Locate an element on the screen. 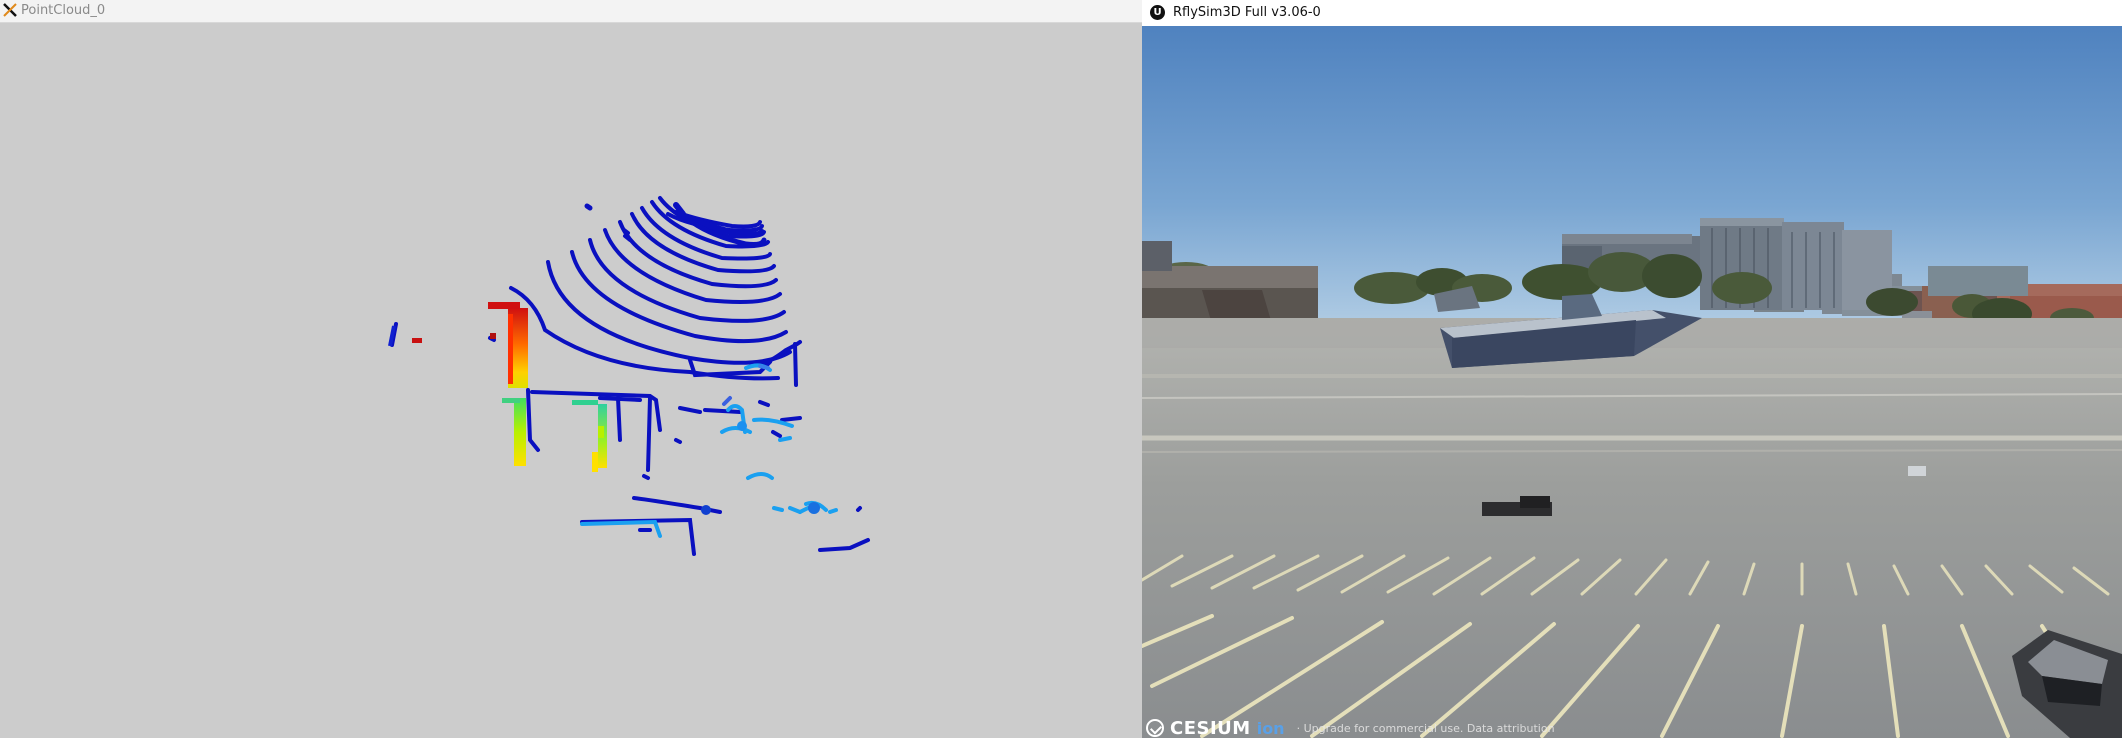  pointcloud-window-title: PointCloud_0 is located at coordinates (63, 10).